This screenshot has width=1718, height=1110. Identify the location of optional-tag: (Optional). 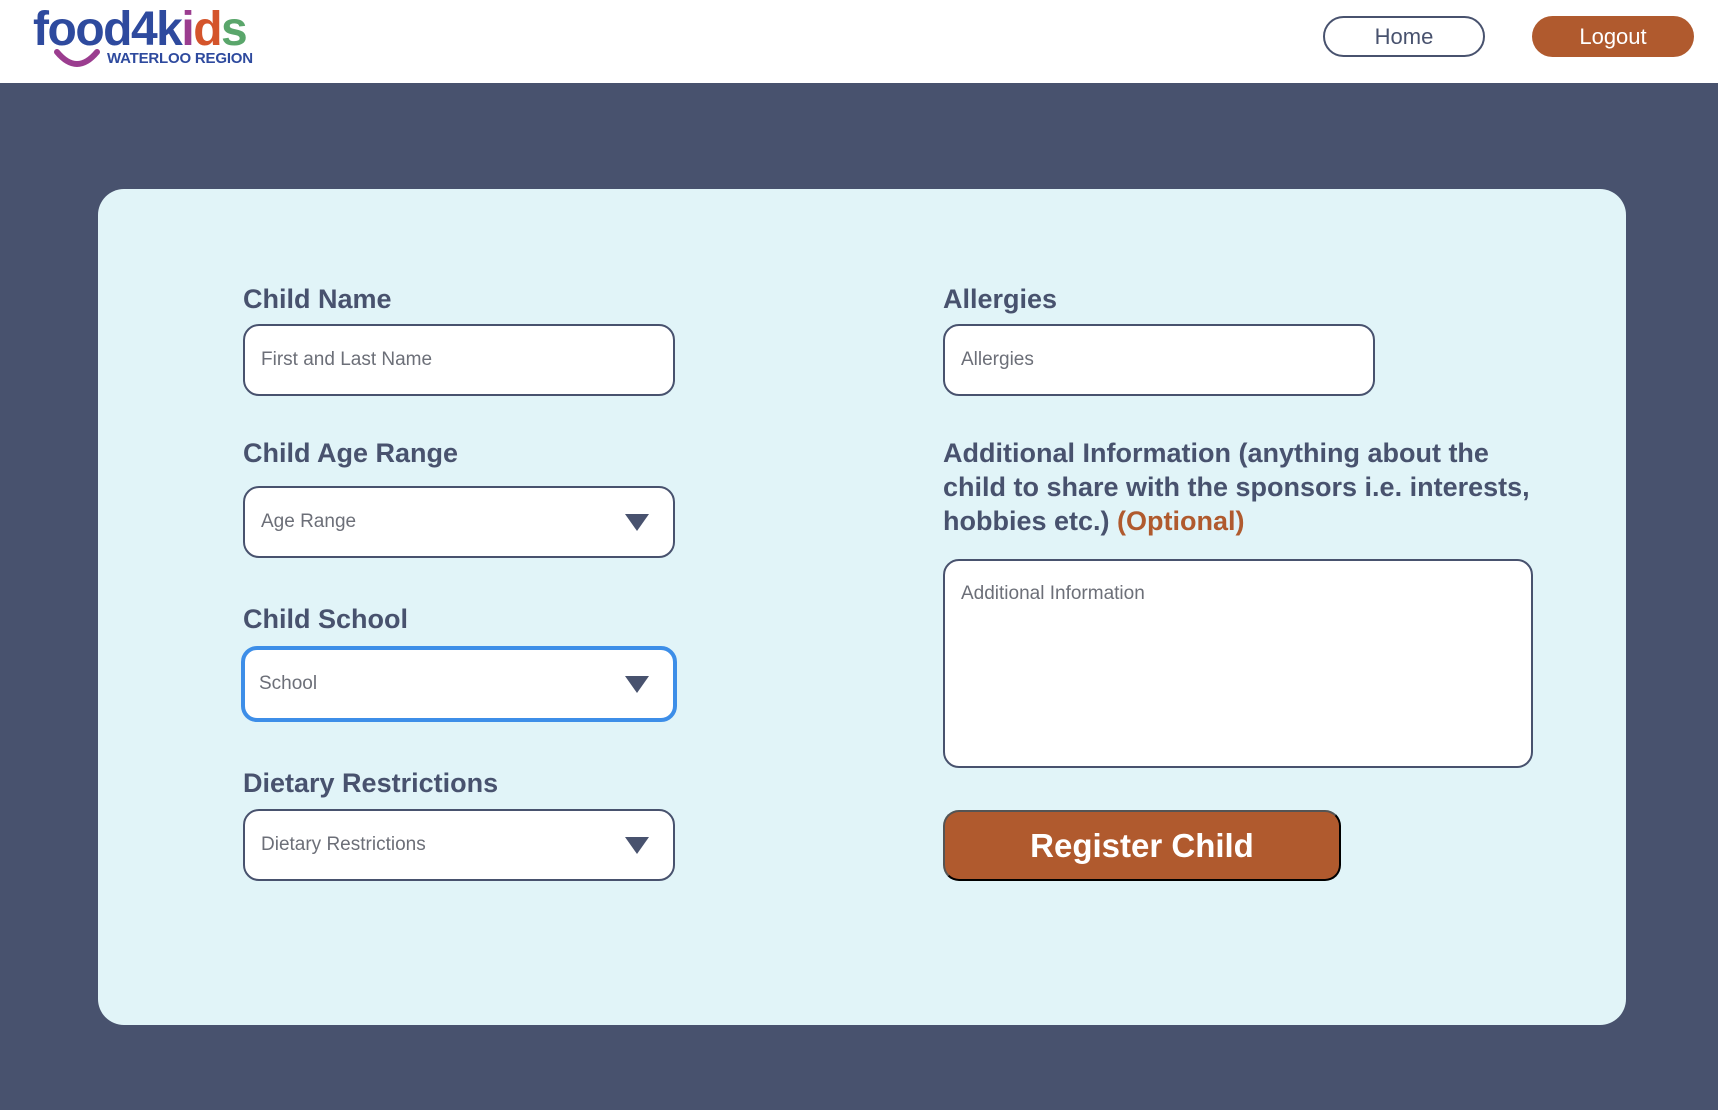
(1181, 521).